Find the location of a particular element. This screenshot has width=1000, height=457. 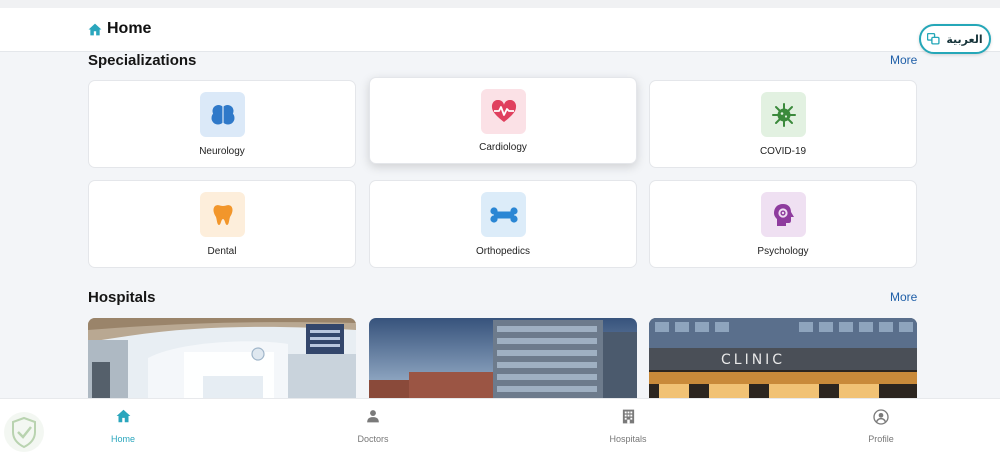

specializations-more-link: More is located at coordinates (903, 60).